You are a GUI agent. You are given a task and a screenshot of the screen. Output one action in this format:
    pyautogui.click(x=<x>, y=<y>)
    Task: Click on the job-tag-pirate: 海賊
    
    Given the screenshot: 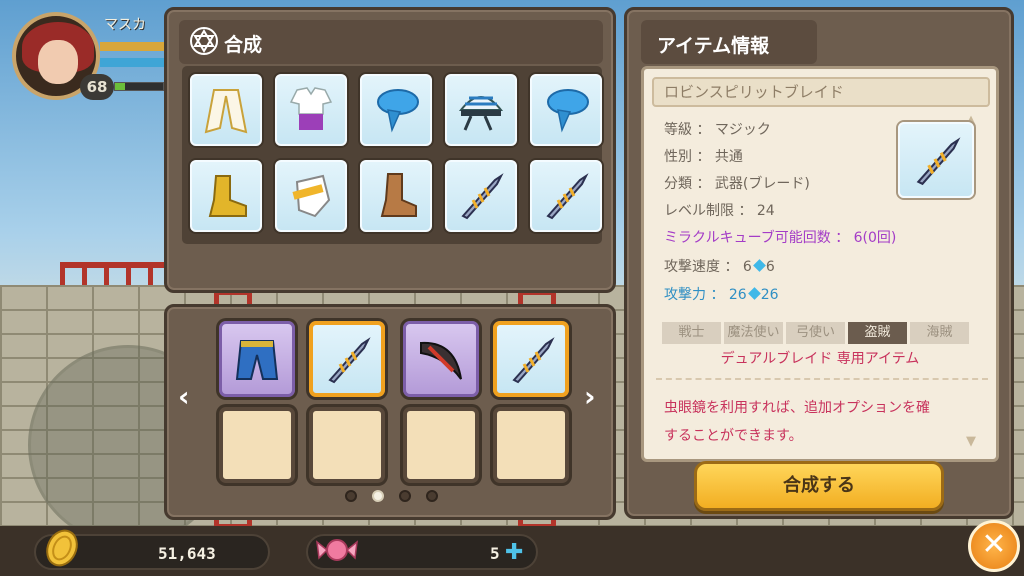 What is the action you would take?
    pyautogui.click(x=939, y=333)
    